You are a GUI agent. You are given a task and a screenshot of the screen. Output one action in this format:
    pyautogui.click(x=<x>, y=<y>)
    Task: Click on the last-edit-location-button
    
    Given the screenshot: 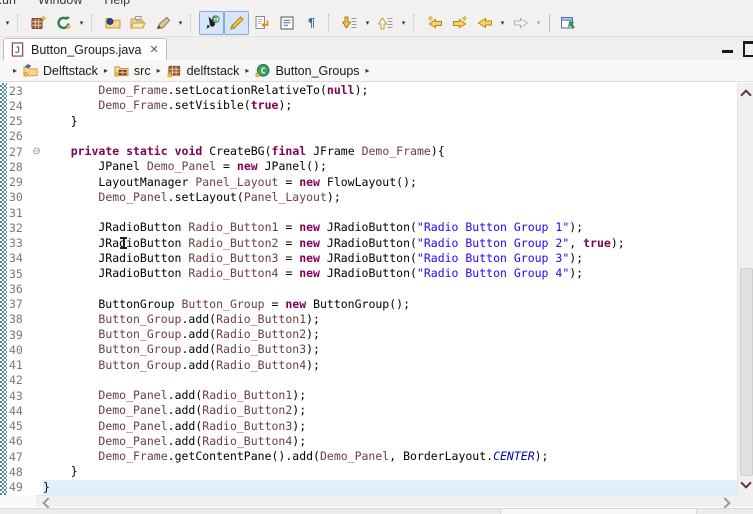 What is the action you would take?
    pyautogui.click(x=261, y=23)
    